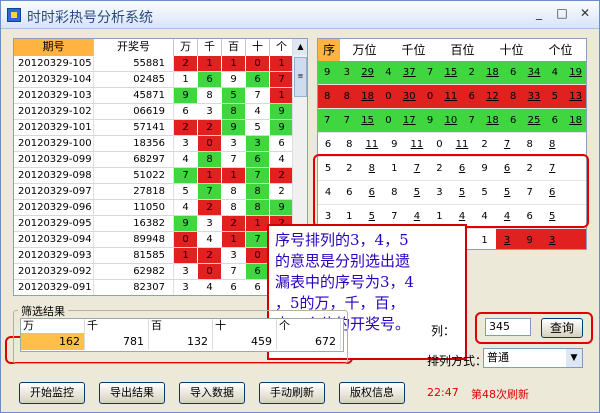 This screenshot has height=413, width=600. Describe the element at coordinates (292, 393) in the screenshot. I see `manual-refresh-button: 手动刷新` at that location.